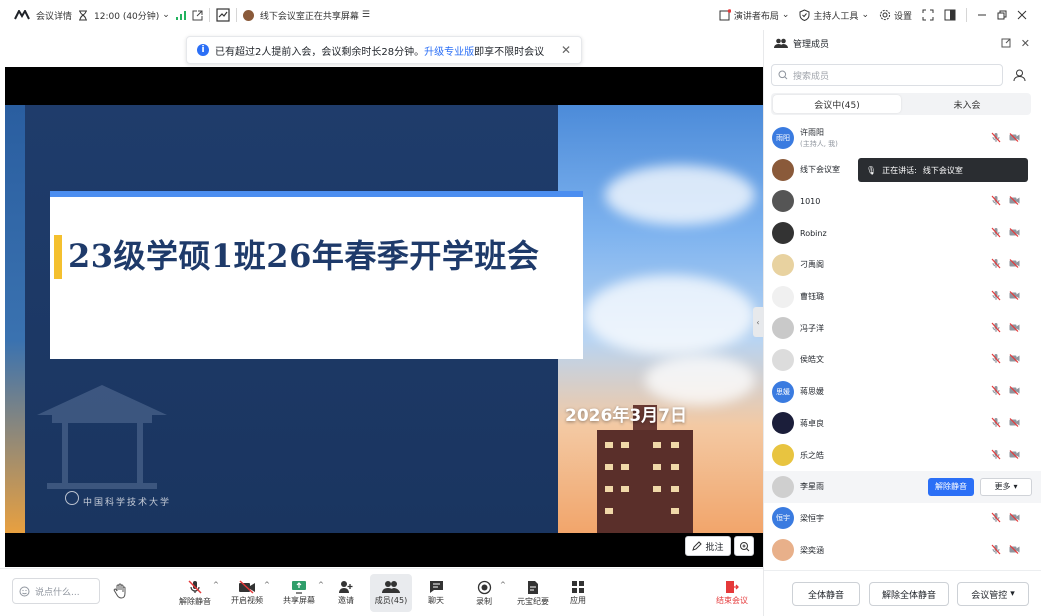 This screenshot has width=1041, height=616. Describe the element at coordinates (812, 423) in the screenshot. I see `member-name-block: 蒋卓良` at that location.